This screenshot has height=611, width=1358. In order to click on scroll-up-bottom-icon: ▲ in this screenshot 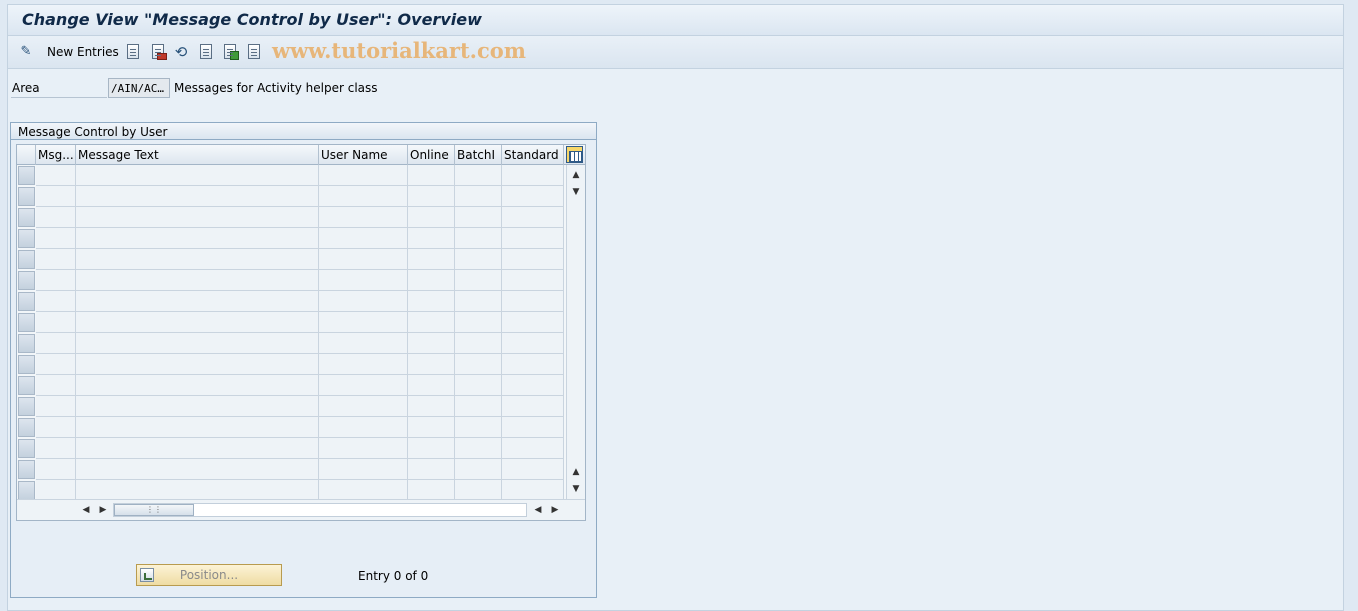, I will do `click(576, 472)`.